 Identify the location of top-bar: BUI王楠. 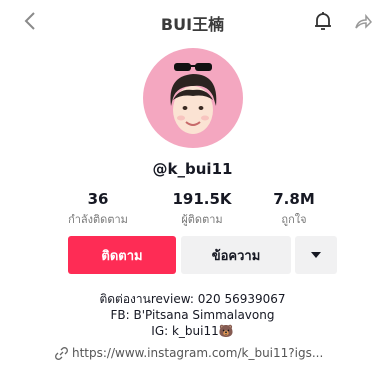
(192, 22).